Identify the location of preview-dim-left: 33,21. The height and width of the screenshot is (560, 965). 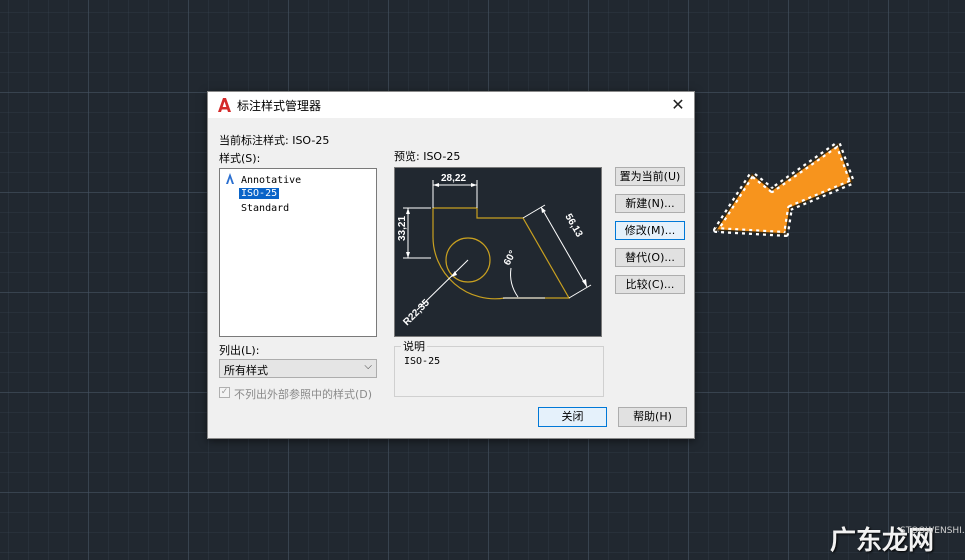
(402, 228).